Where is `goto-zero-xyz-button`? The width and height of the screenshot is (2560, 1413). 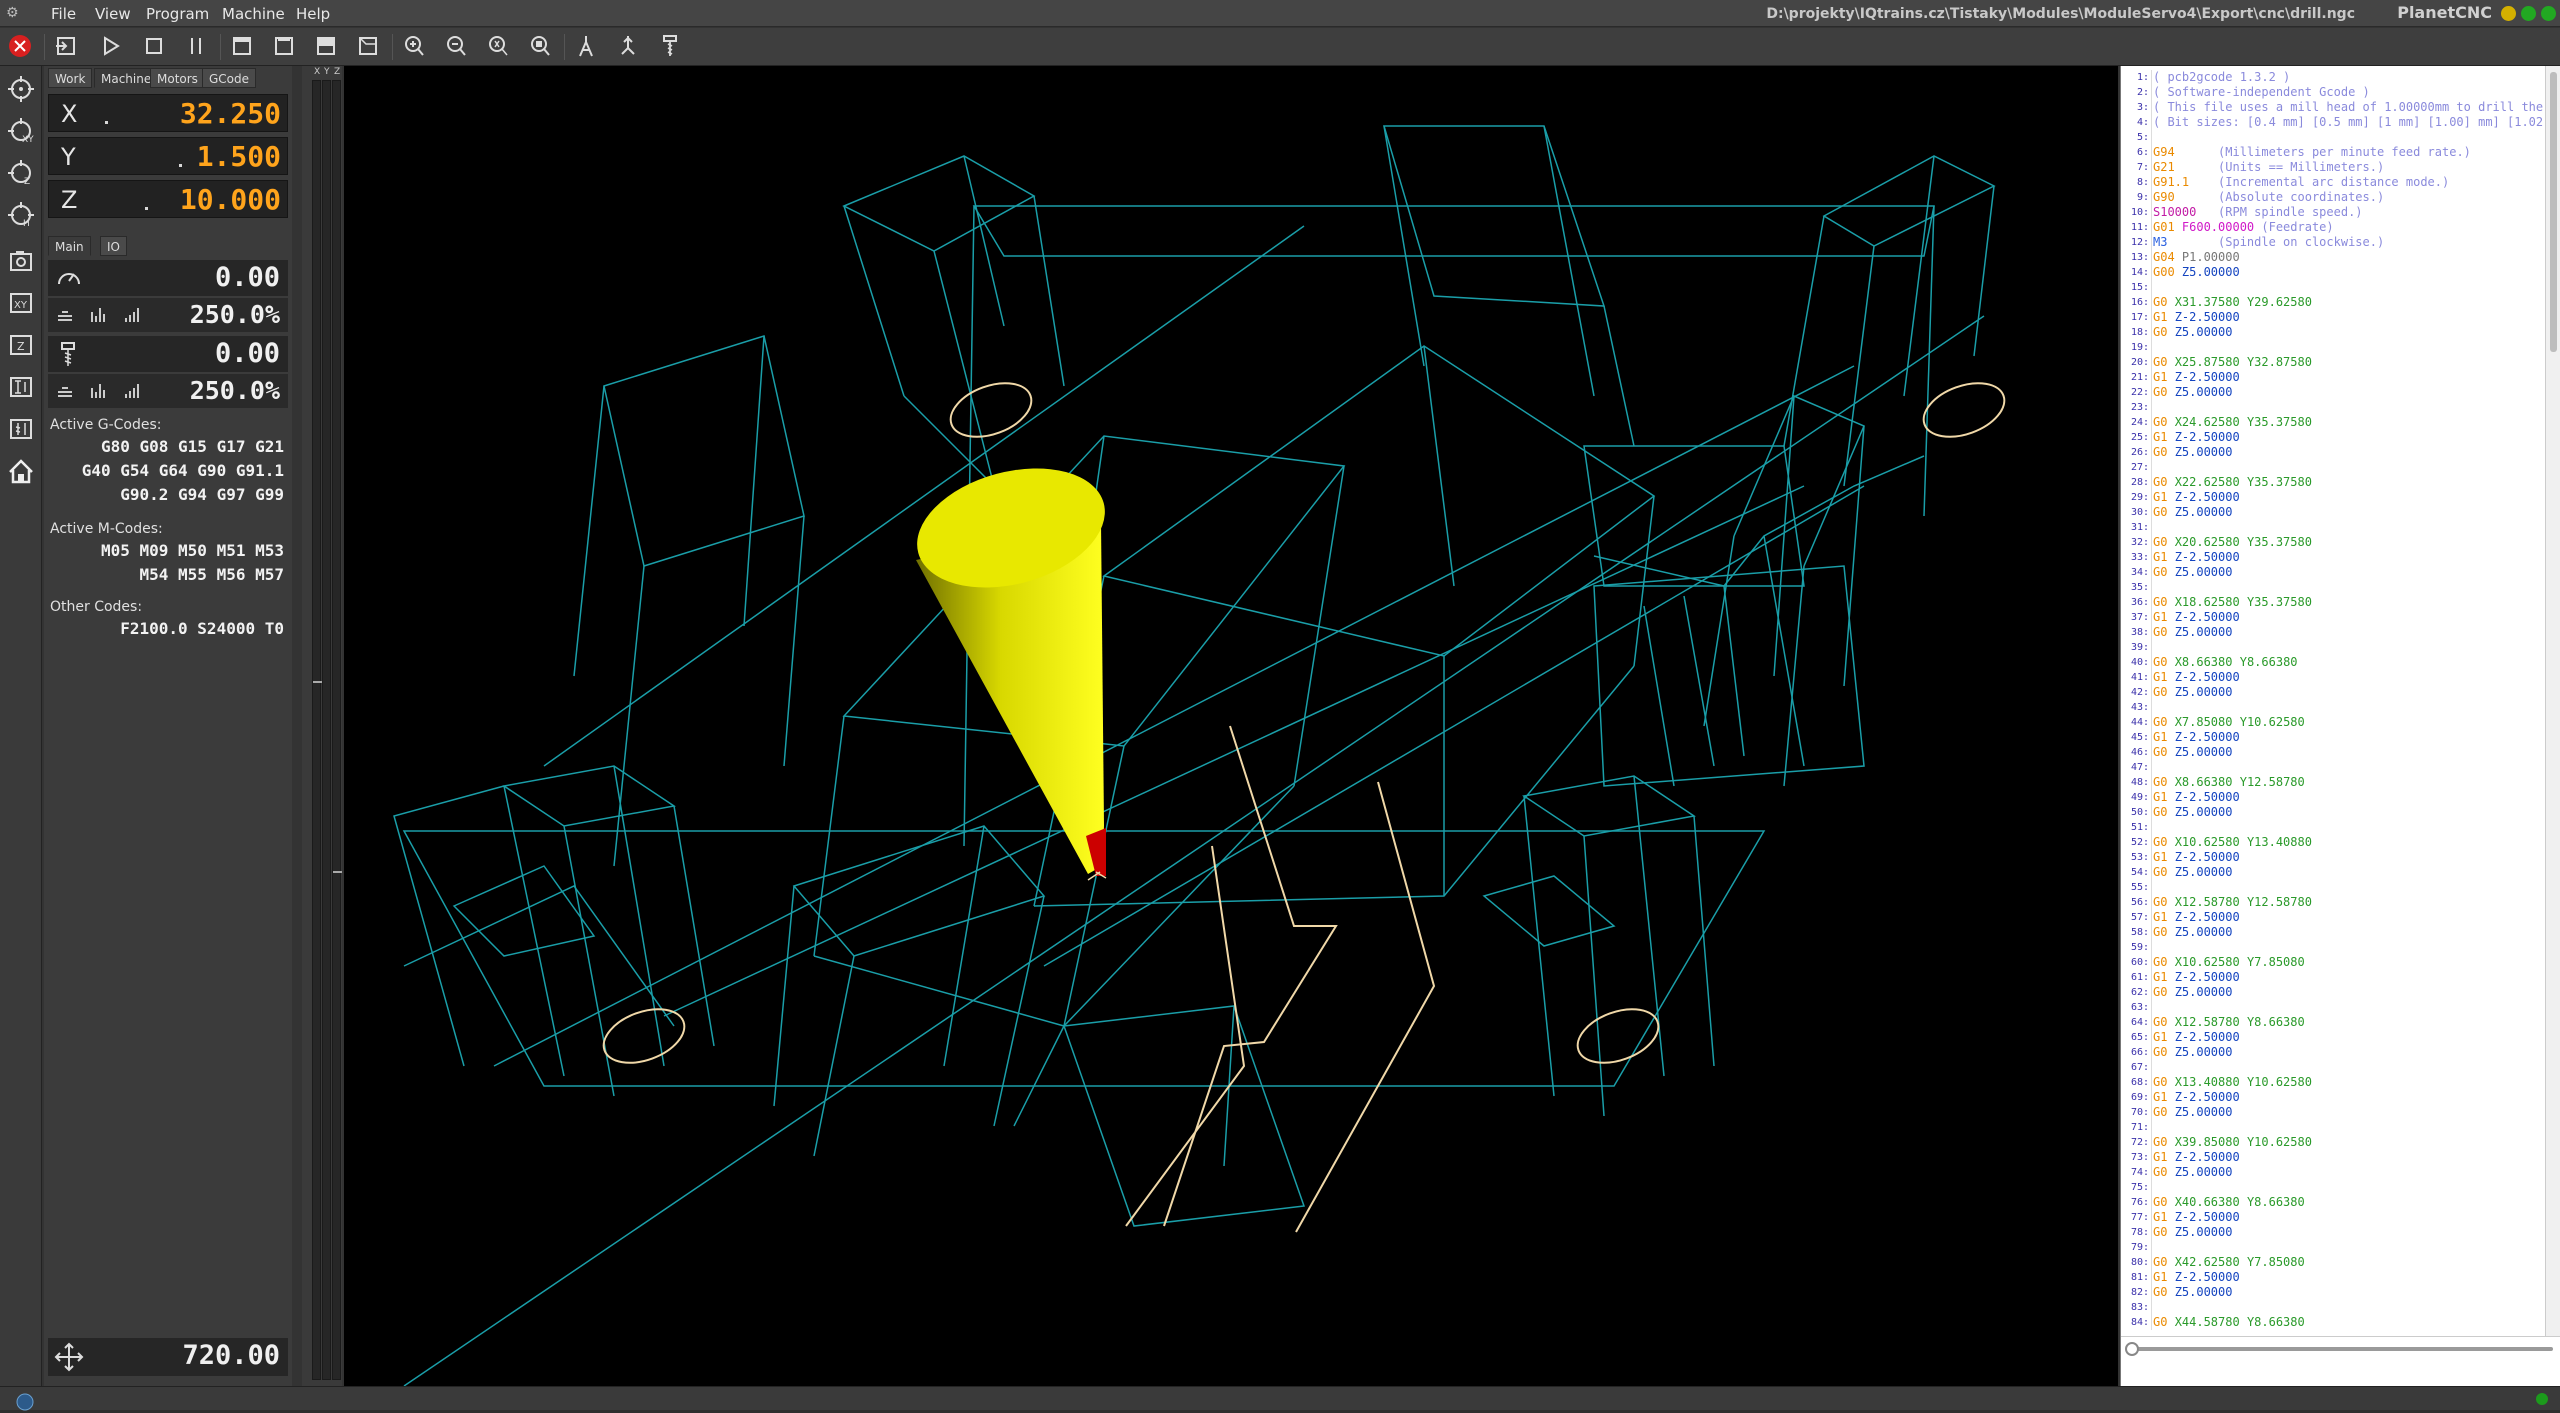
goto-zero-xyz-button is located at coordinates (21, 89).